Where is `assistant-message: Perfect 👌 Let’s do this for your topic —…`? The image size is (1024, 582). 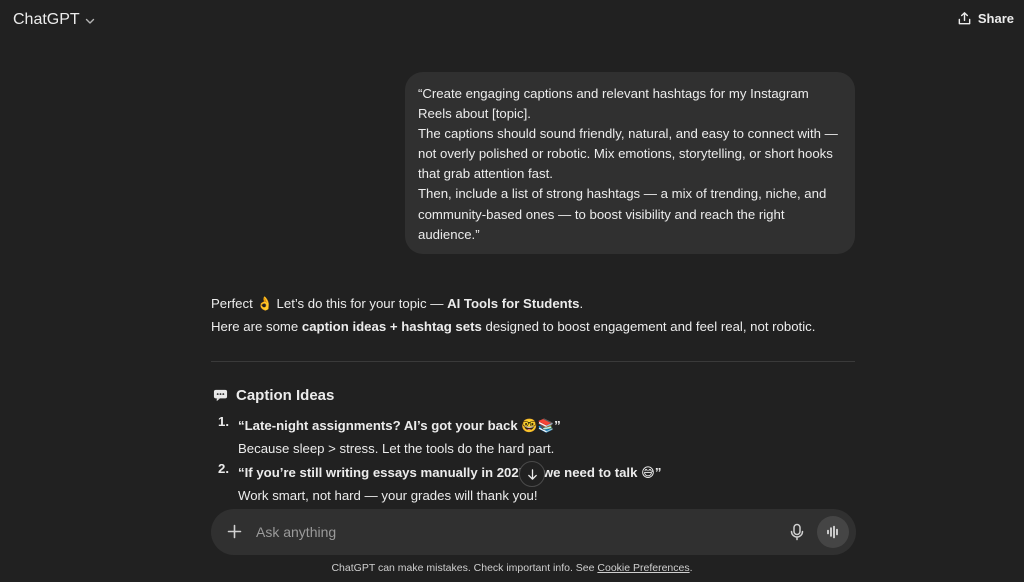 assistant-message: Perfect 👌 Let’s do this for your topic —… is located at coordinates (533, 315).